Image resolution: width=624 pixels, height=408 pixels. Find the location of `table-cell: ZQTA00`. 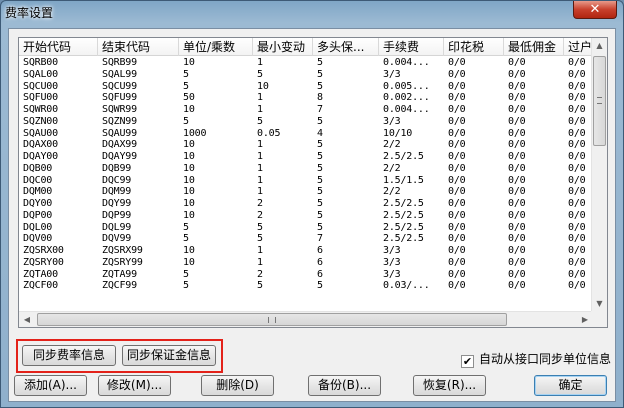

table-cell: ZQTA00 is located at coordinates (40, 274).